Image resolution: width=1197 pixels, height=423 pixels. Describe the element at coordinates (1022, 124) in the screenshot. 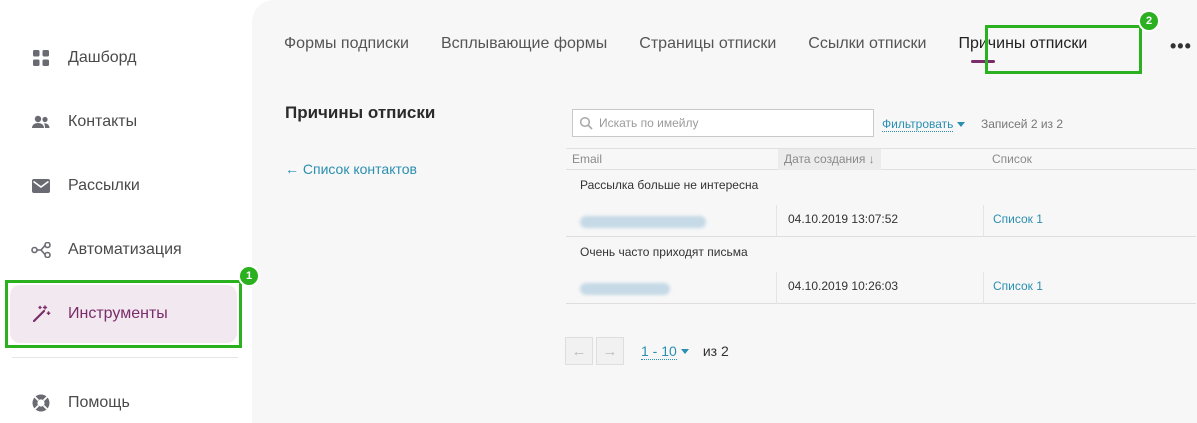

I see `records-count: Записей 2 из 2` at that location.